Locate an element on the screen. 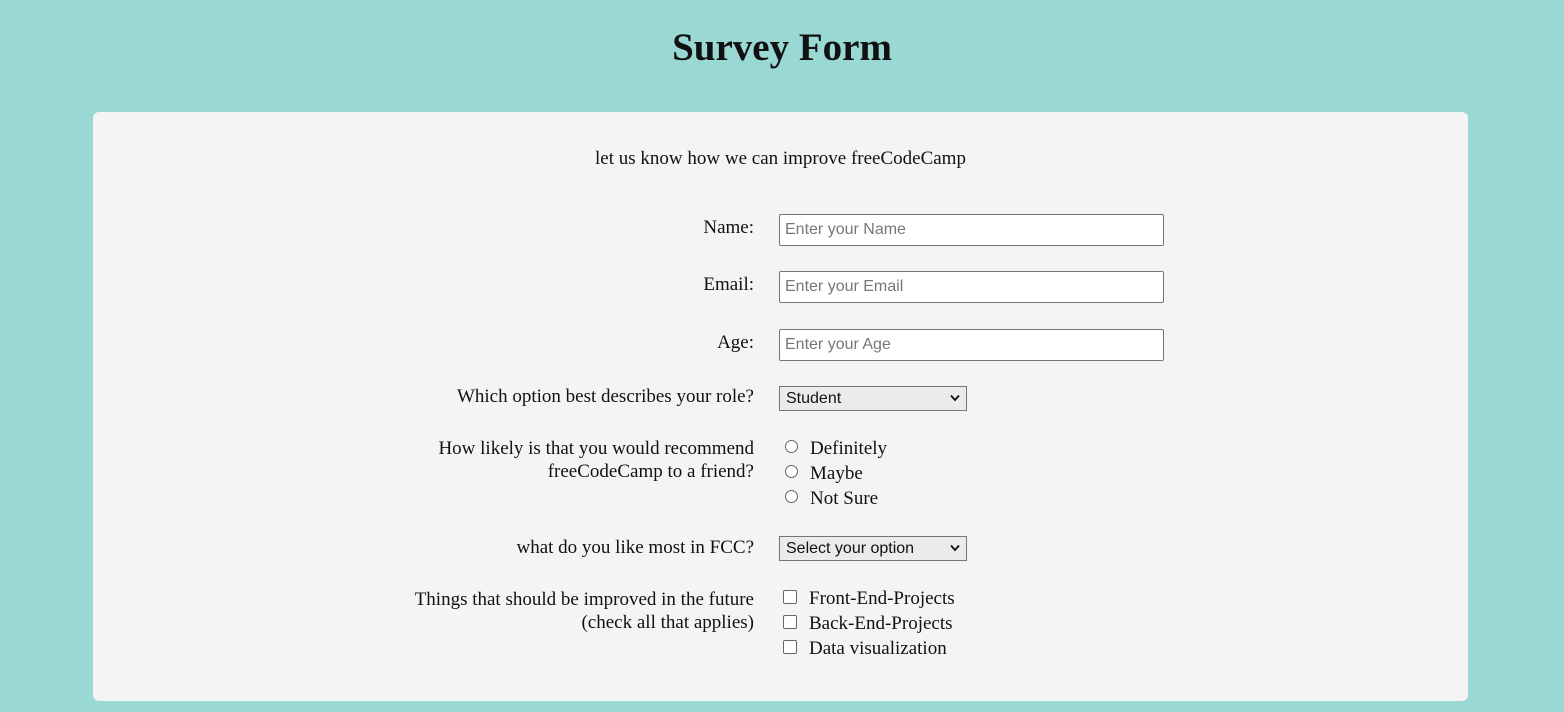  age-label: Age: is located at coordinates (735, 342).